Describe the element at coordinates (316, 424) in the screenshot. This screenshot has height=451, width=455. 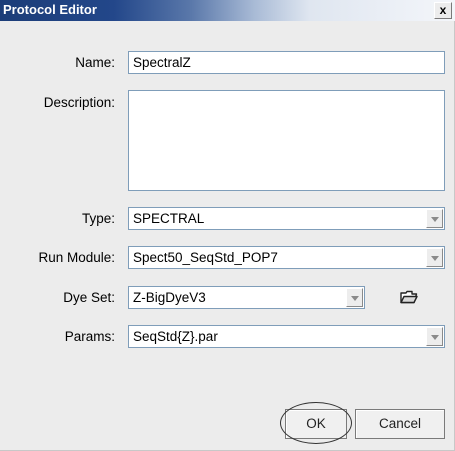
I see `ok-button: OK` at that location.